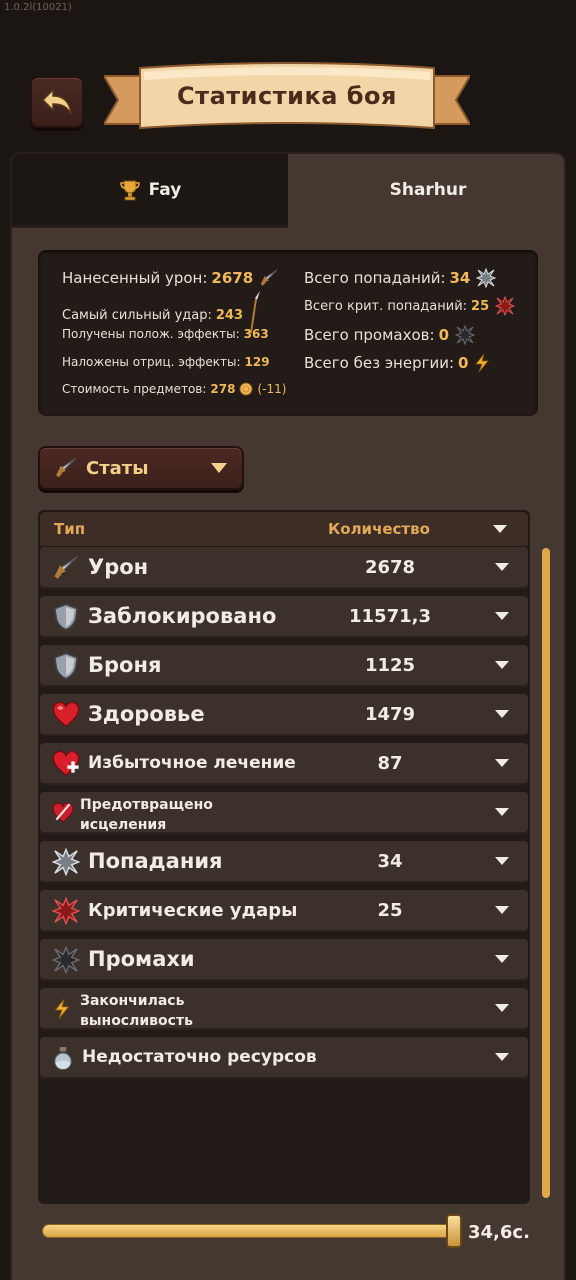  I want to click on row-label: Броня, so click(125, 665).